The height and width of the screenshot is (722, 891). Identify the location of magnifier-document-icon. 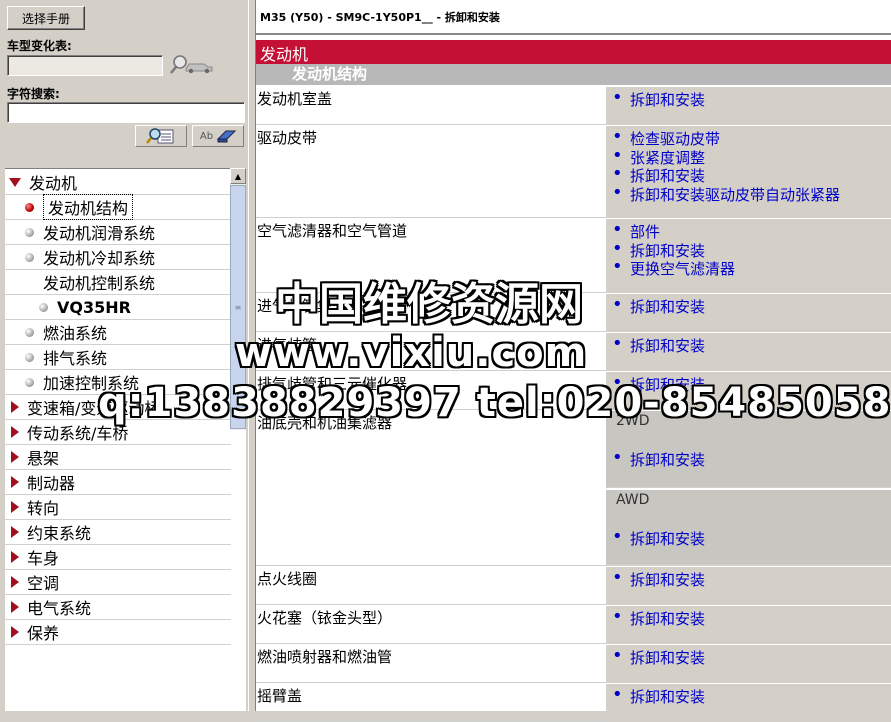
(160, 136).